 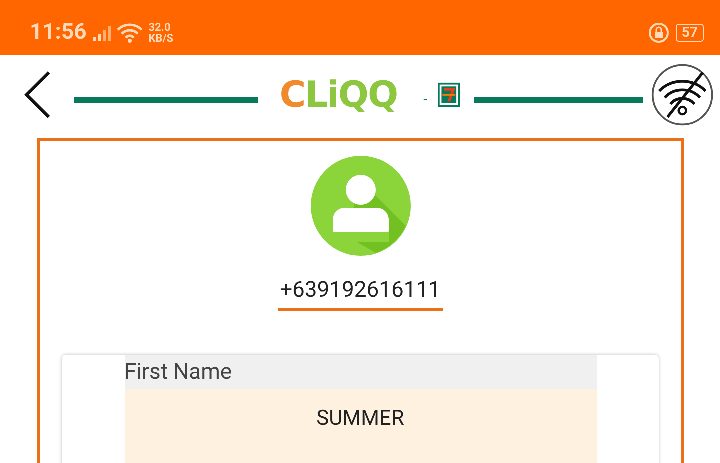 I want to click on avatar-icon, so click(x=360, y=206).